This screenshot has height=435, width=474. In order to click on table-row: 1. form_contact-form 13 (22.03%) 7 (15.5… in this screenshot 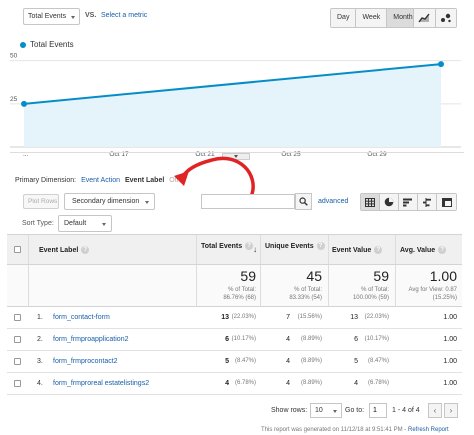, I will do `click(234, 318)`.